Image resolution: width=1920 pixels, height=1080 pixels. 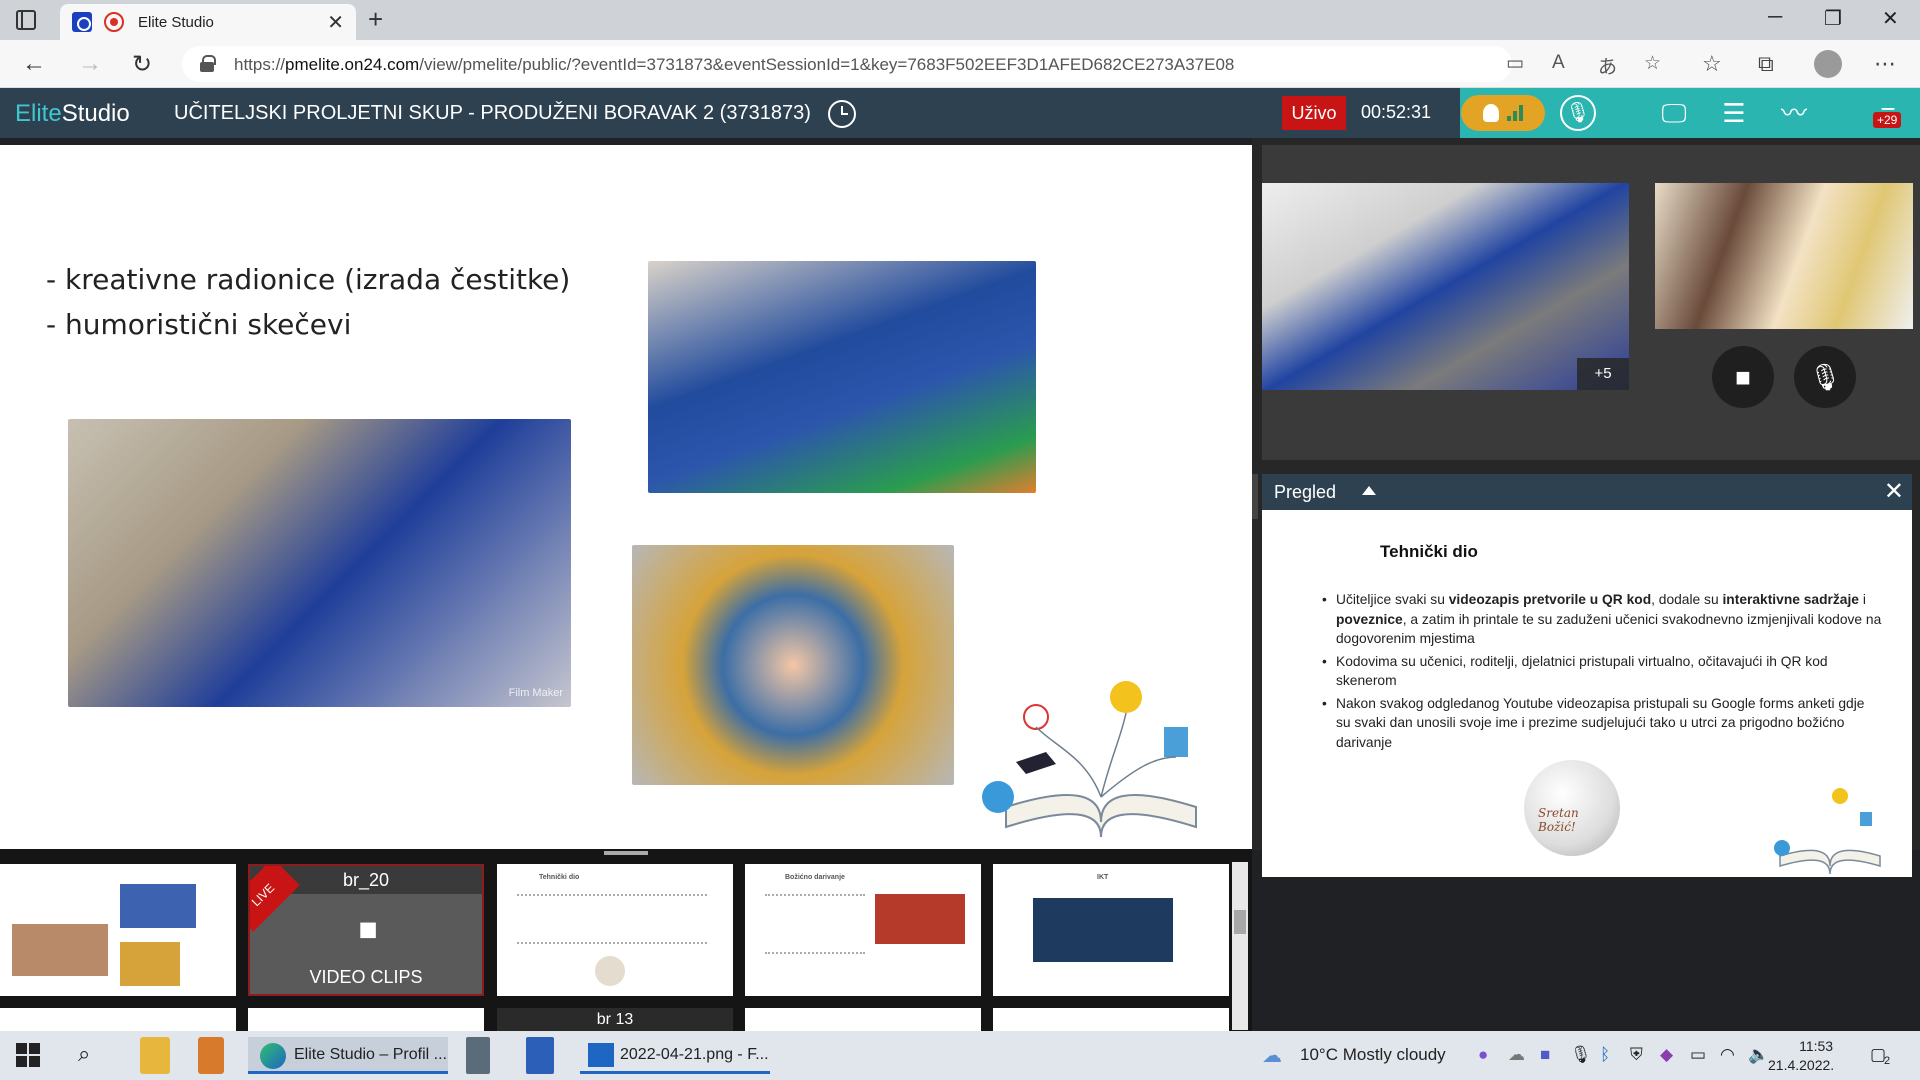 I want to click on browser-tab: Elite Studio ✕, so click(x=208, y=22).